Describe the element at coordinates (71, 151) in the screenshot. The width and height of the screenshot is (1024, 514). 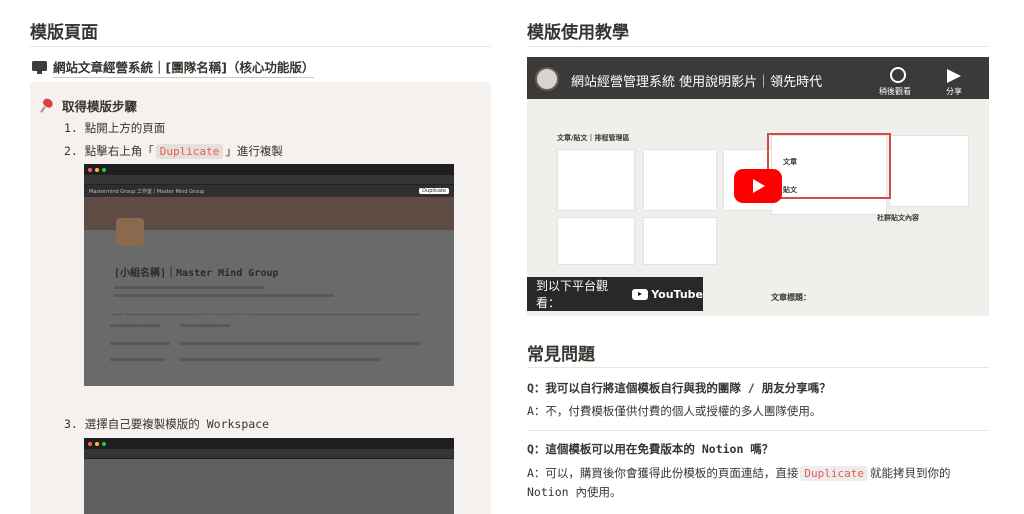
I see `step-number: 2.` at that location.